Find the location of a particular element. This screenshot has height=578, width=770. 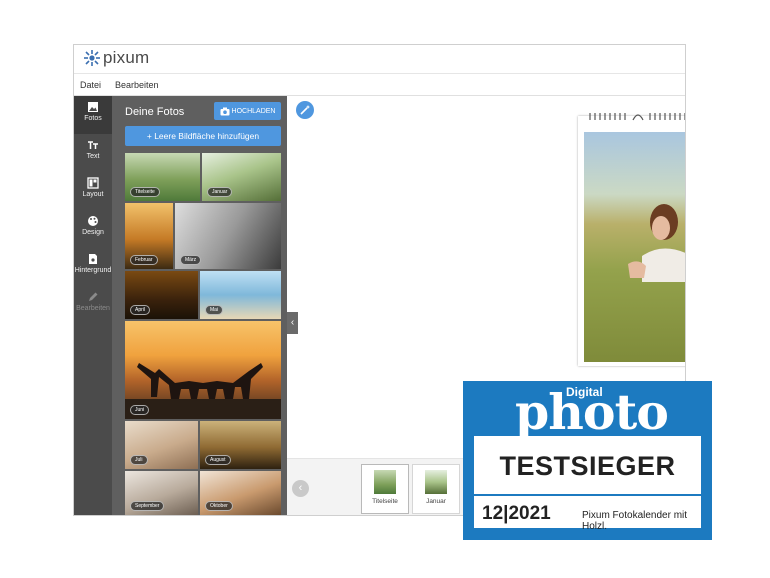

thumb-label: Mai is located at coordinates (214, 310).